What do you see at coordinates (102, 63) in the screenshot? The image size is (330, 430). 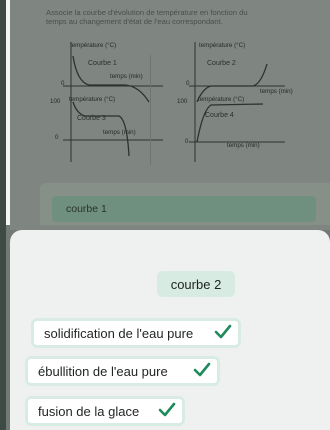 I see `graph-1-title: Courbe 1` at bounding box center [102, 63].